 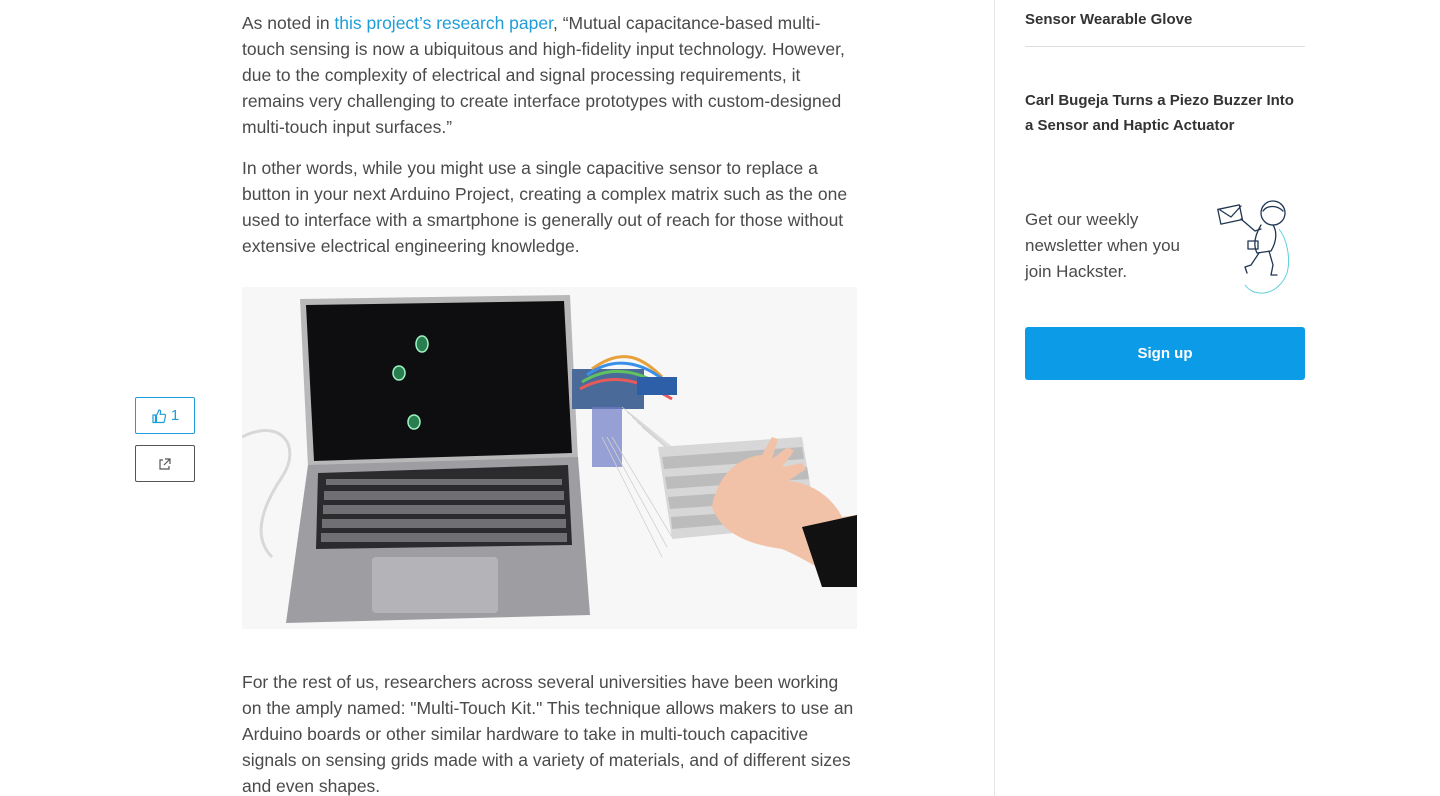 What do you see at coordinates (1165, 353) in the screenshot?
I see `sign-up-button: Sign up` at bounding box center [1165, 353].